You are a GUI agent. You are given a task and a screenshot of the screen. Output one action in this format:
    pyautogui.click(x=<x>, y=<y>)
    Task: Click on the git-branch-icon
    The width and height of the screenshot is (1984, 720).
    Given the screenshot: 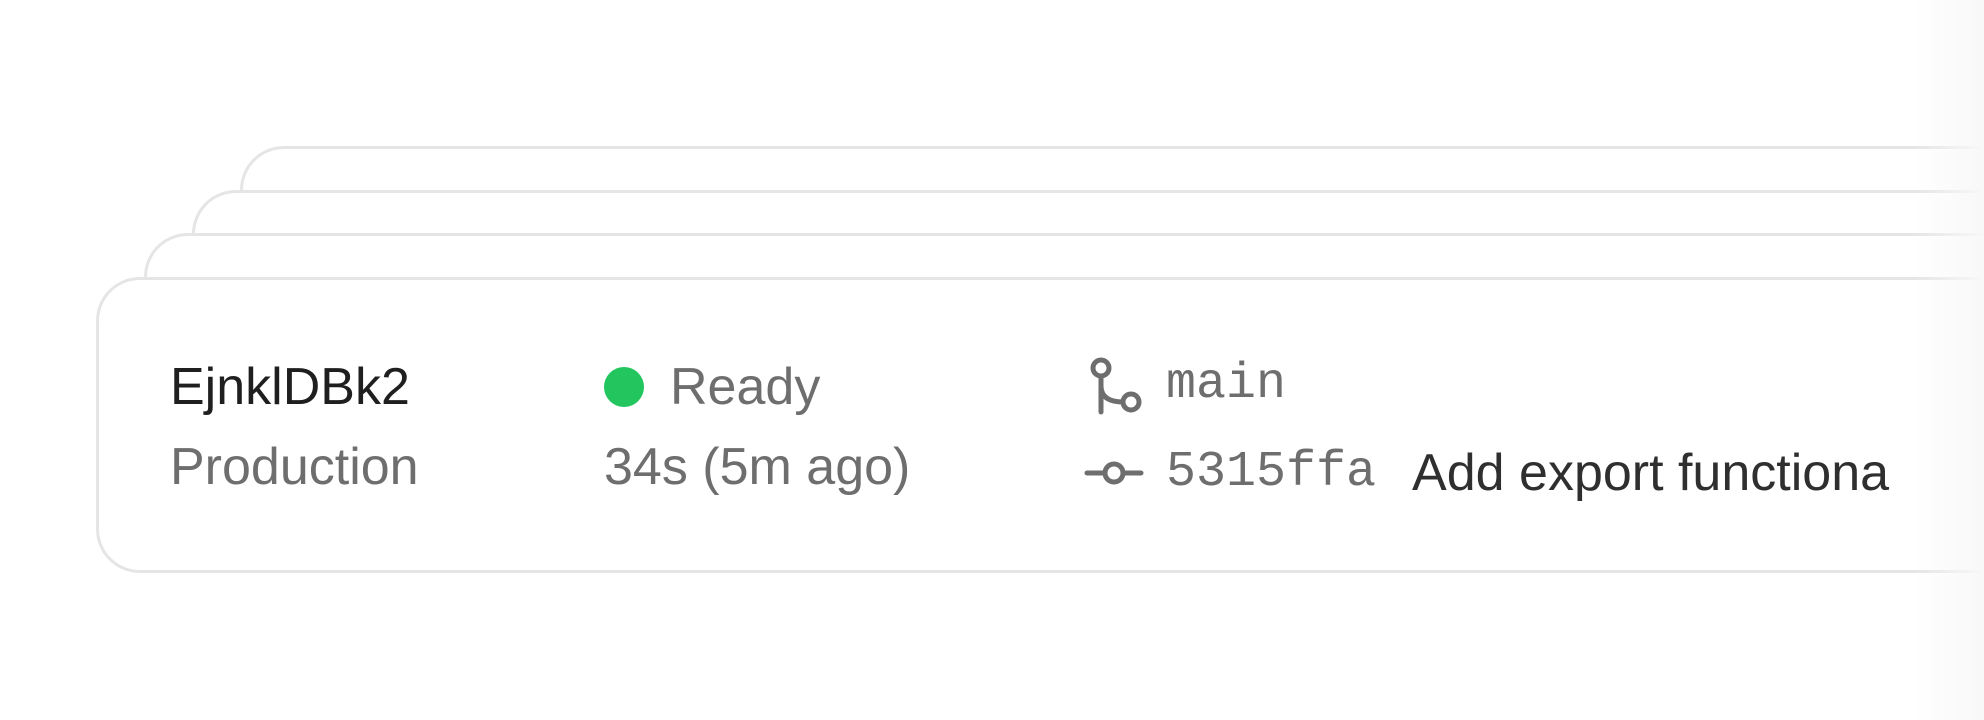 What is the action you would take?
    pyautogui.click(x=1115, y=385)
    